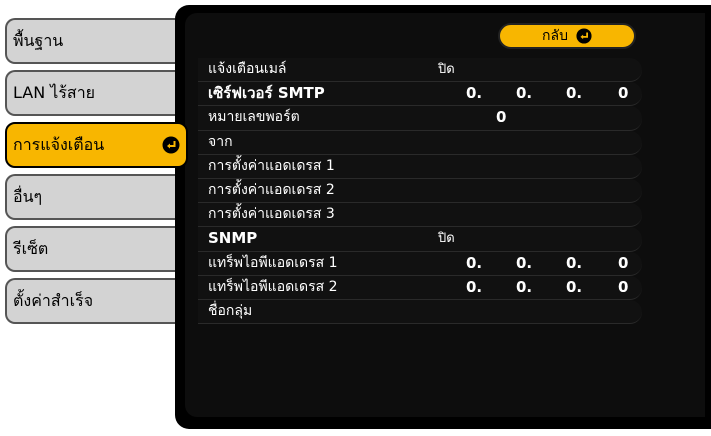 The height and width of the screenshot is (436, 711). What do you see at coordinates (254, 117) in the screenshot?
I see `row-label: หมายเลขพอร์ต` at bounding box center [254, 117].